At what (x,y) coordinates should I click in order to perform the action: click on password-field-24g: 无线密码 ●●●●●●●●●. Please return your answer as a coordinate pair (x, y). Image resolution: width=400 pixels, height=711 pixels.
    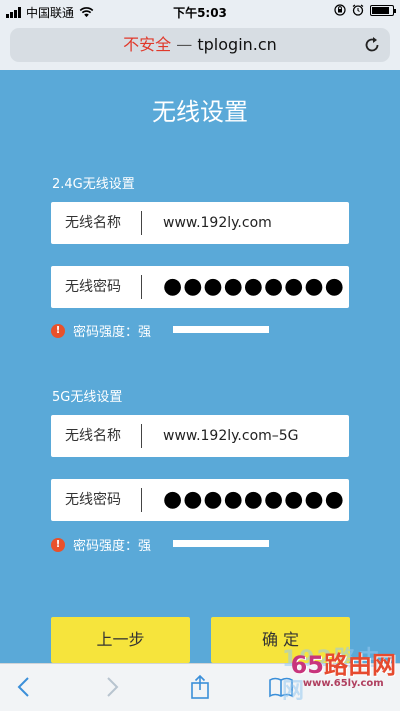
    Looking at the image, I should click on (200, 287).